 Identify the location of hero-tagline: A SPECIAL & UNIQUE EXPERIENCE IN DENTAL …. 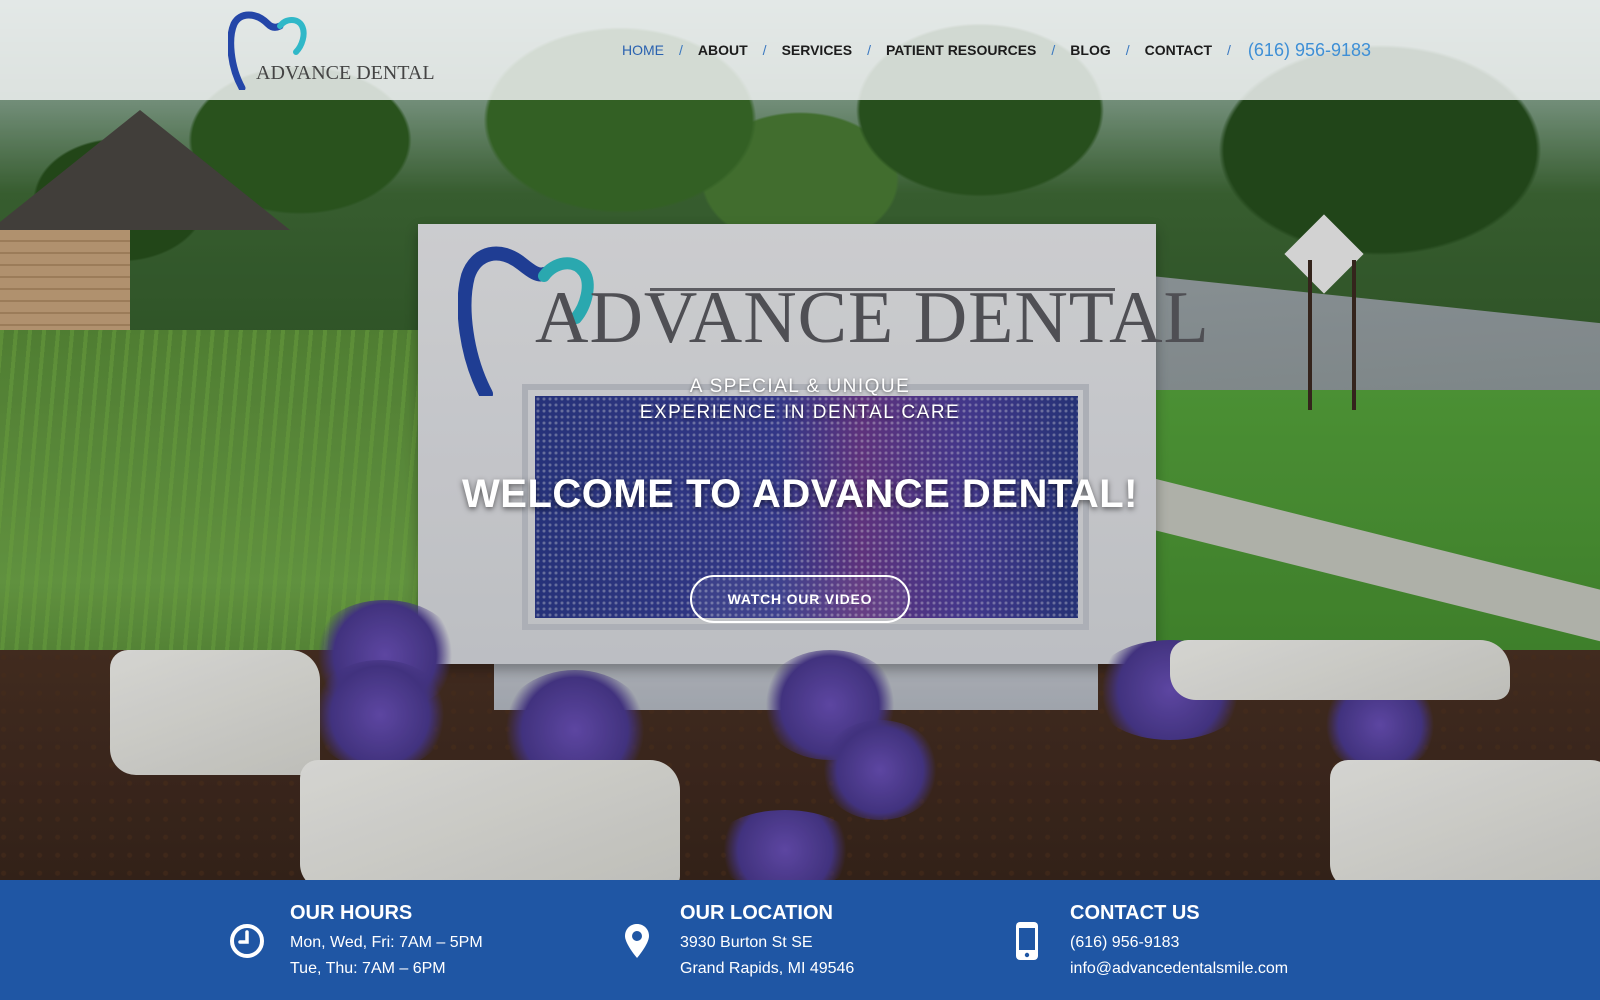
(800, 400).